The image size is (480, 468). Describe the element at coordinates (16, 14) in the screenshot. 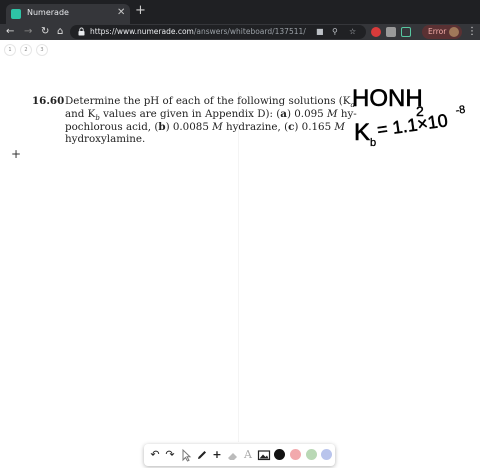

I see `numerade-favicon-icon` at that location.